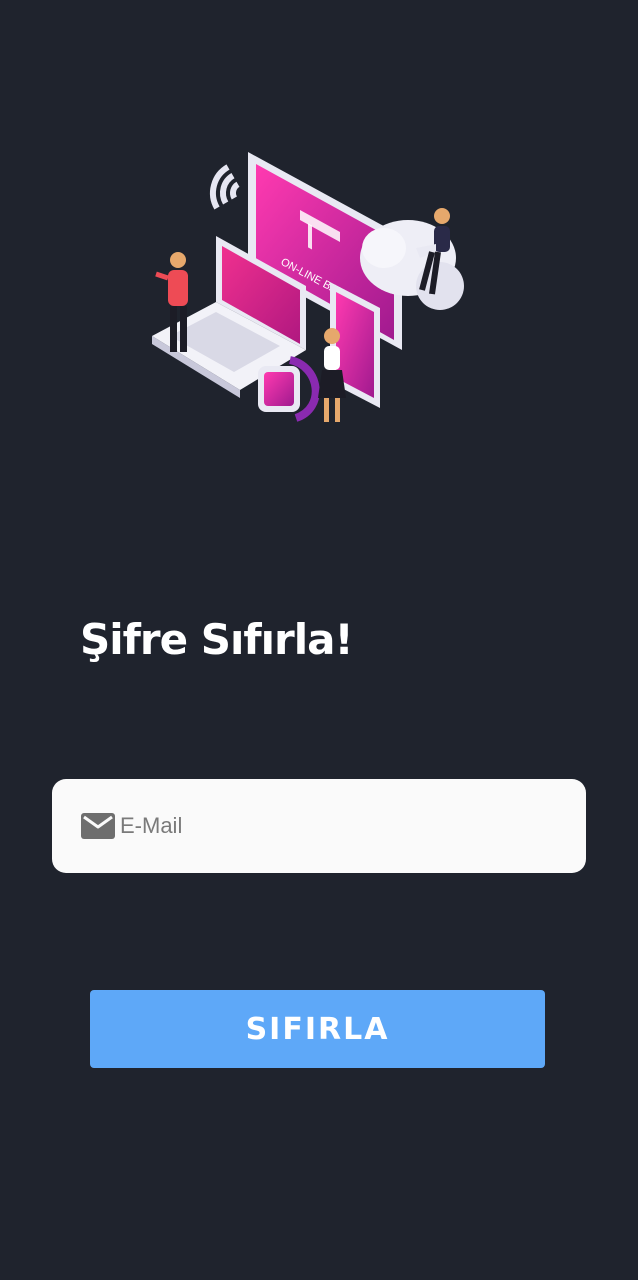 Image resolution: width=638 pixels, height=1280 pixels. I want to click on page-title: Şifre Sıfırla!, so click(217, 639).